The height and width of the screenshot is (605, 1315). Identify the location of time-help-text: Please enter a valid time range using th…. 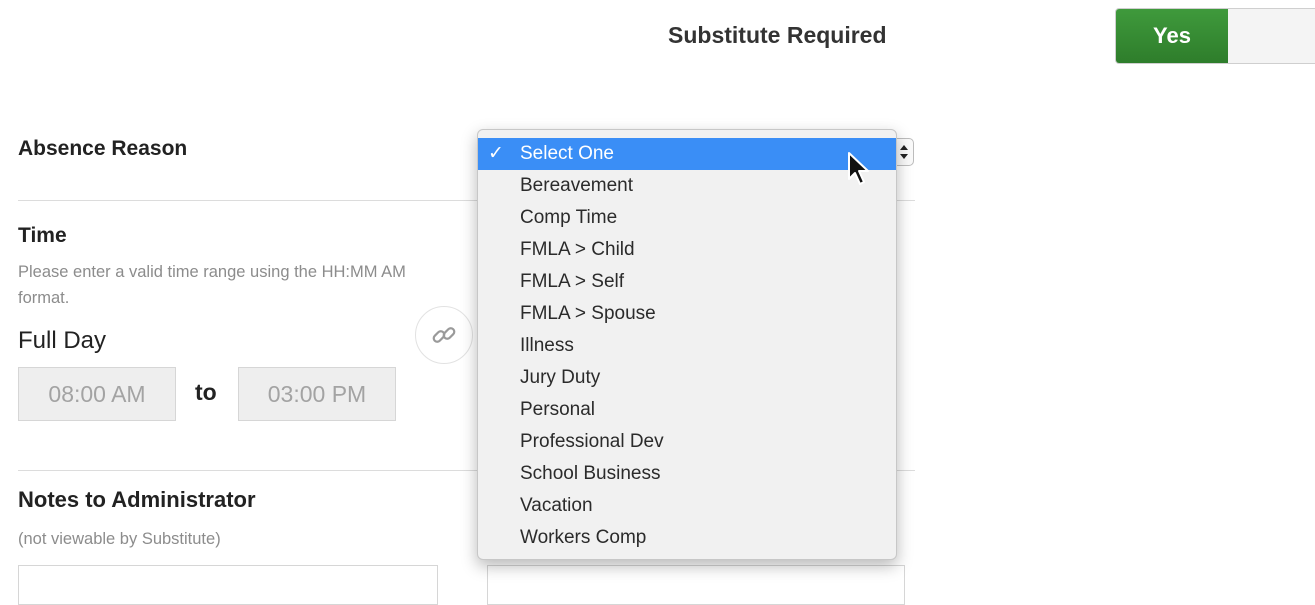
(212, 285).